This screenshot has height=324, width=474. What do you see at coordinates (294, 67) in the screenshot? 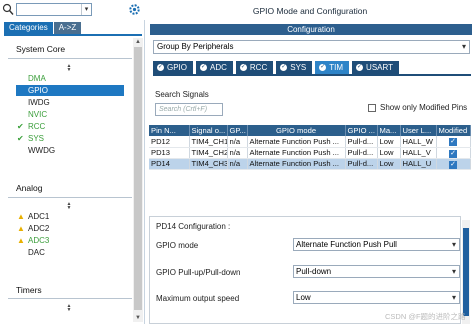
I see `tab-sys: ✓ SYS` at bounding box center [294, 67].